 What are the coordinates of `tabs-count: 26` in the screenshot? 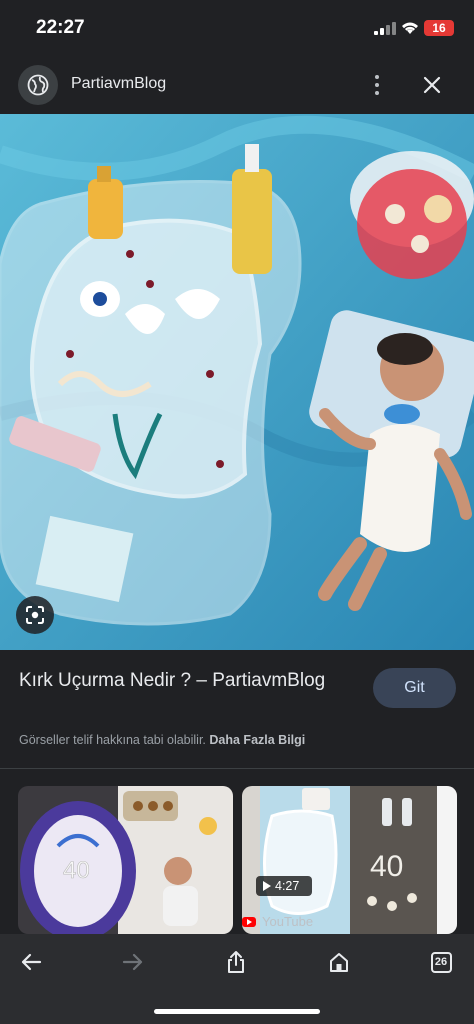 It's located at (441, 962).